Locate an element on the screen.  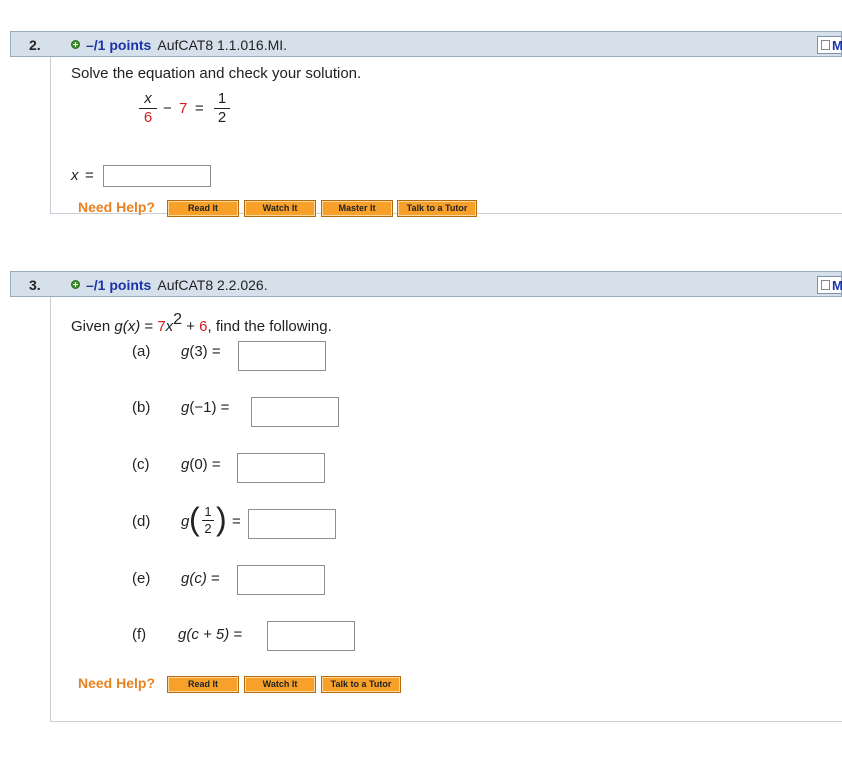
question-points: –/1 points AufCAT8 2.2.026. is located at coordinates (177, 285).